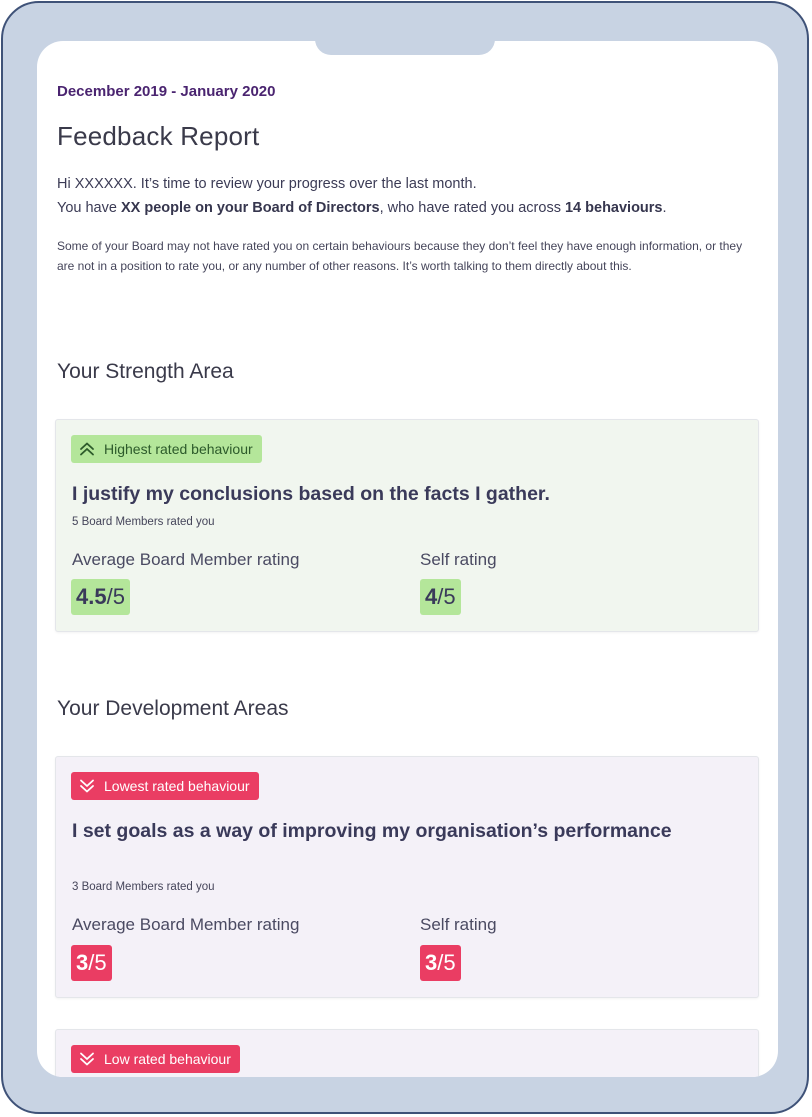 The width and height of the screenshot is (812, 1117). Describe the element at coordinates (82, 962) in the screenshot. I see `average-score-value: 3` at that location.